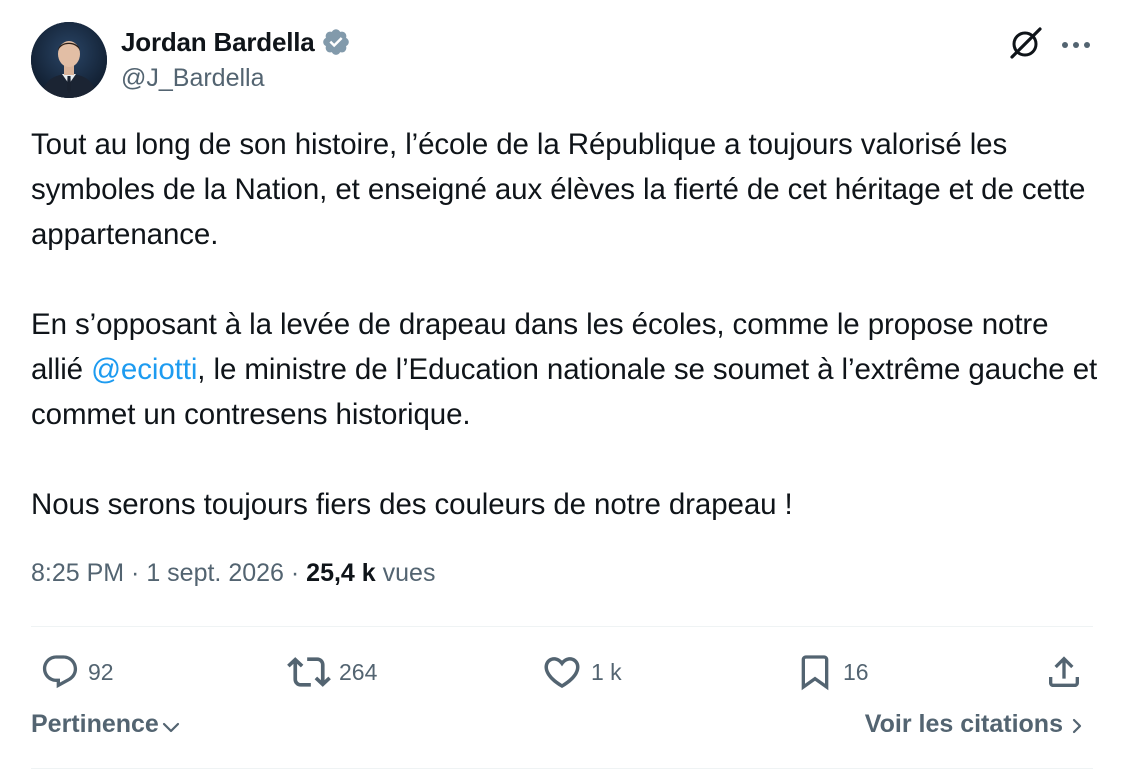 Image resolution: width=1123 pixels, height=770 pixels. What do you see at coordinates (581, 672) in the screenshot?
I see `like-button: 1 k` at bounding box center [581, 672].